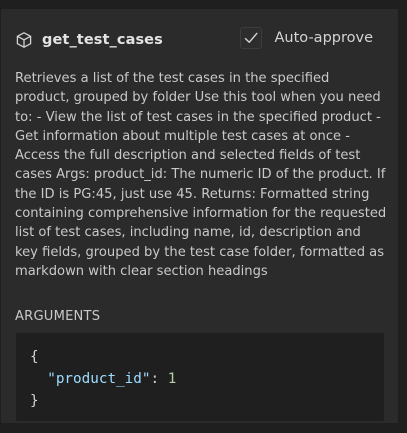  What do you see at coordinates (34, 357) in the screenshot?
I see `json-open-brace: {` at bounding box center [34, 357].